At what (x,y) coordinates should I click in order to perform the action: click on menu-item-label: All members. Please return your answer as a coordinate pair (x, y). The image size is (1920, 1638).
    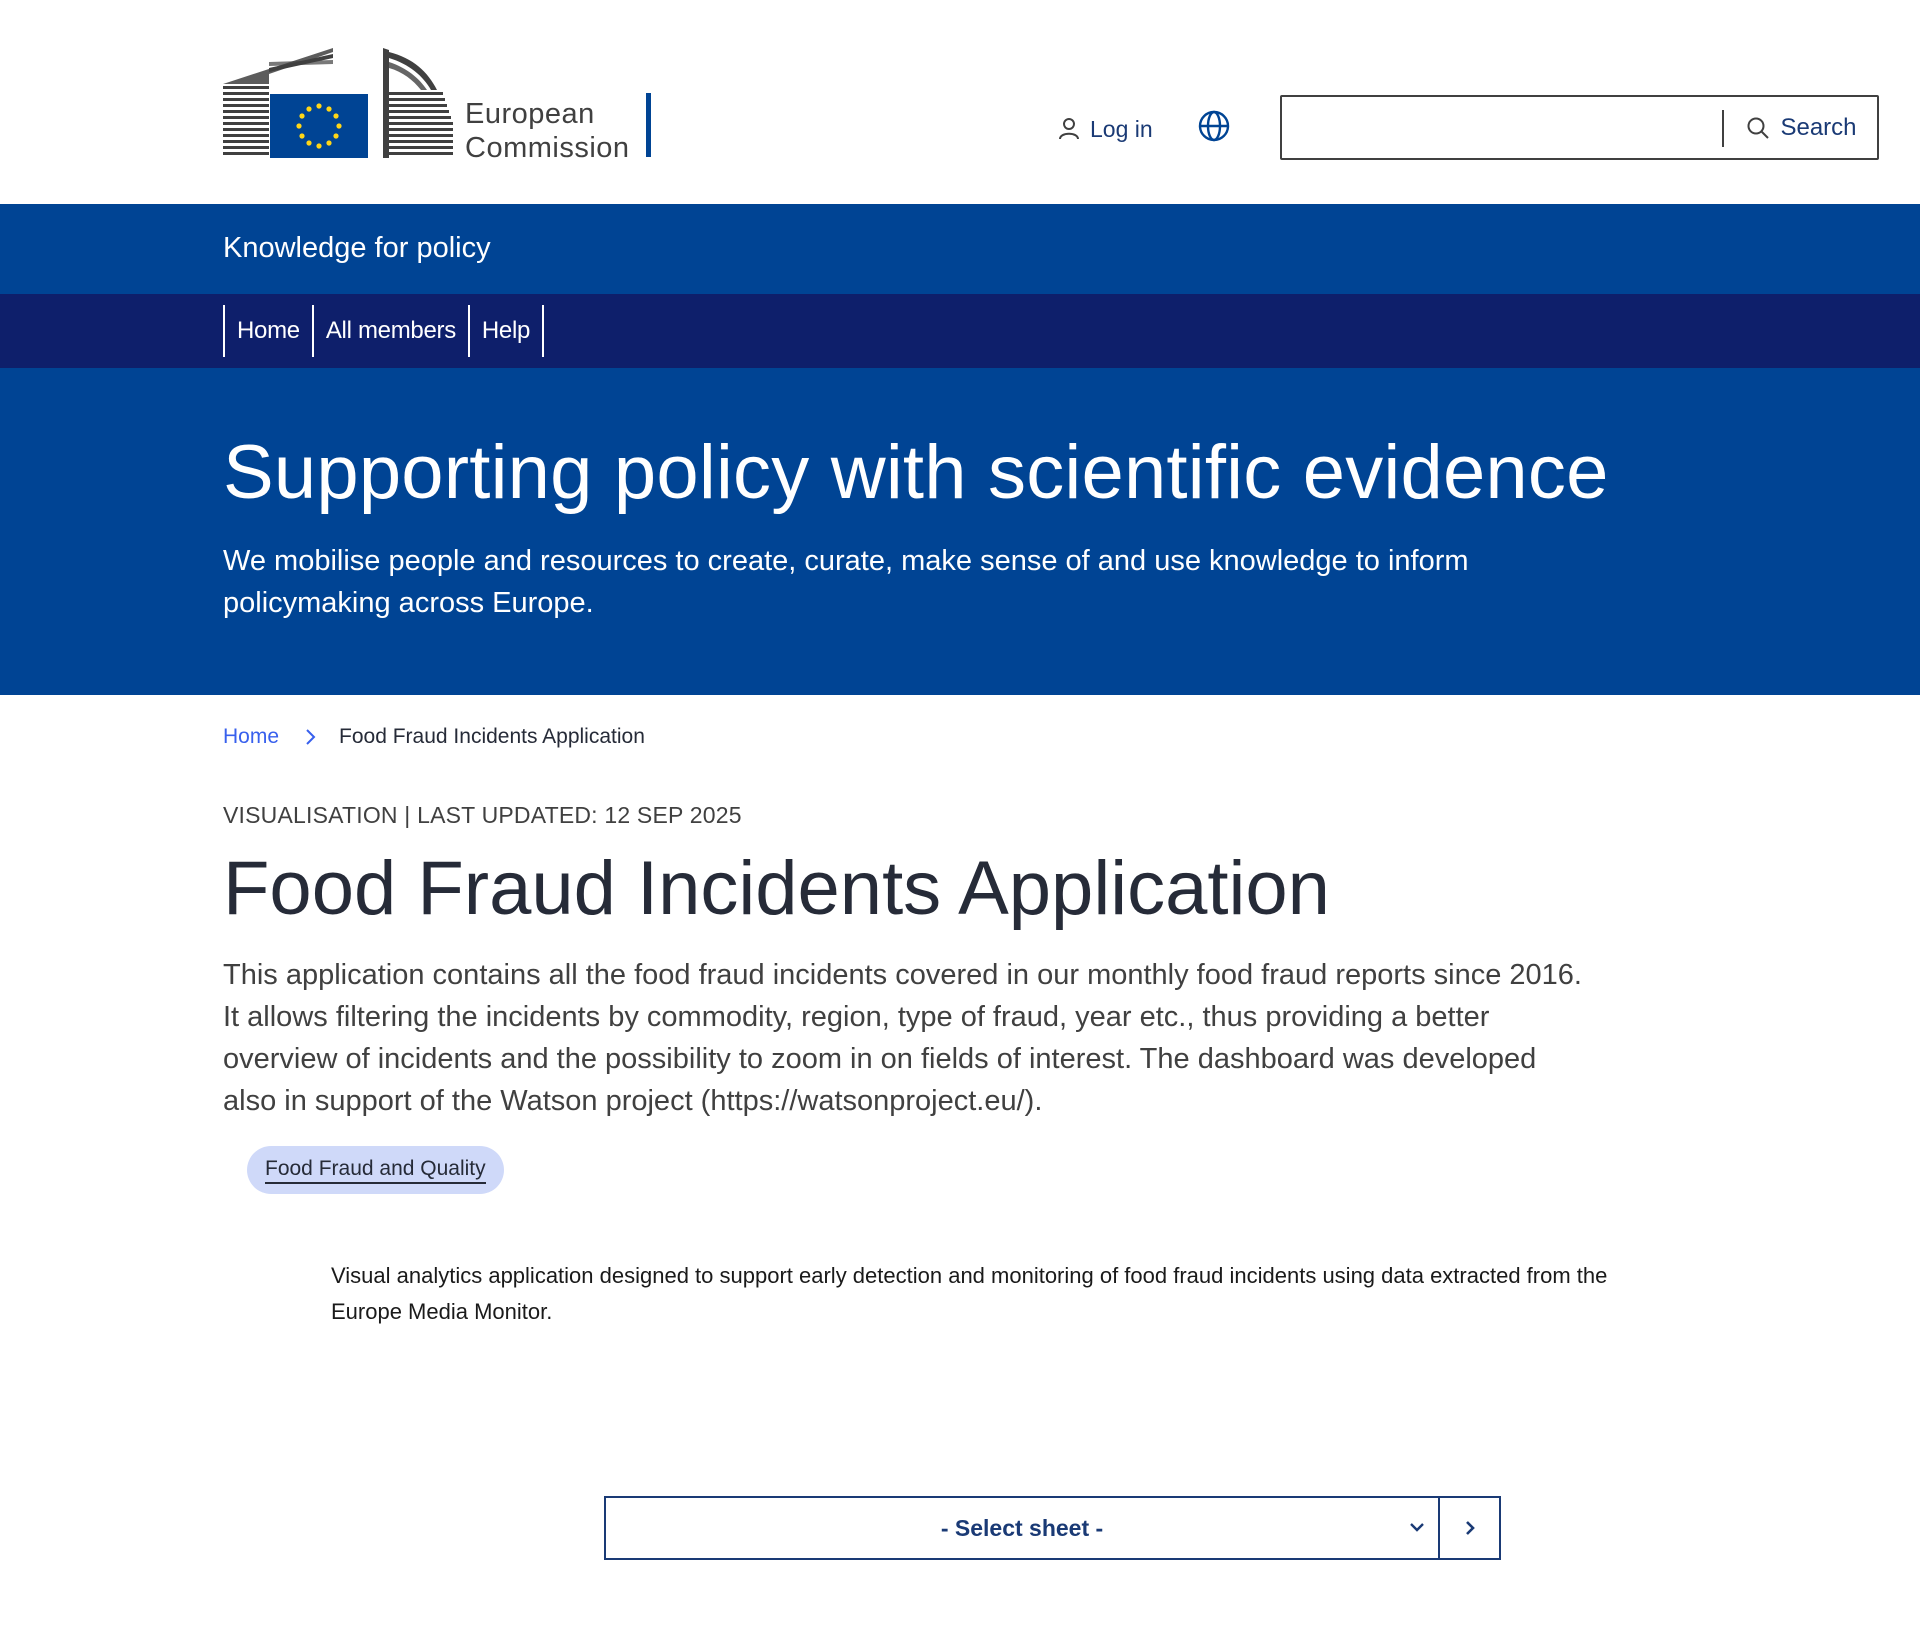
    Looking at the image, I should click on (390, 330).